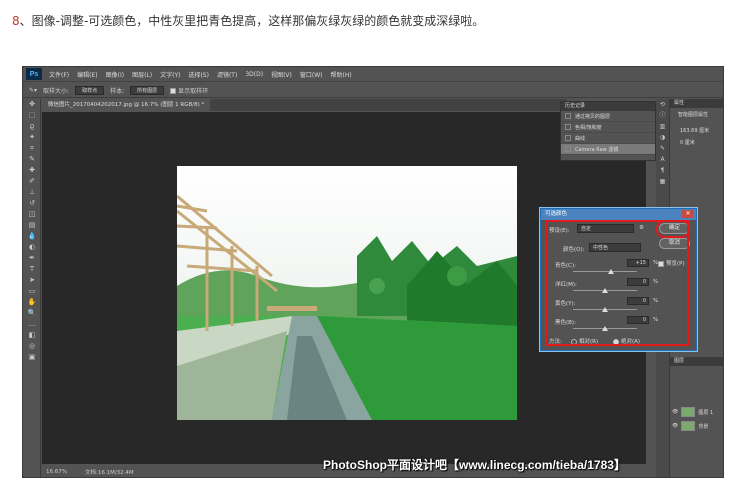  What do you see at coordinates (696, 103) in the screenshot?
I see `properties-tab: 属性` at bounding box center [696, 103].